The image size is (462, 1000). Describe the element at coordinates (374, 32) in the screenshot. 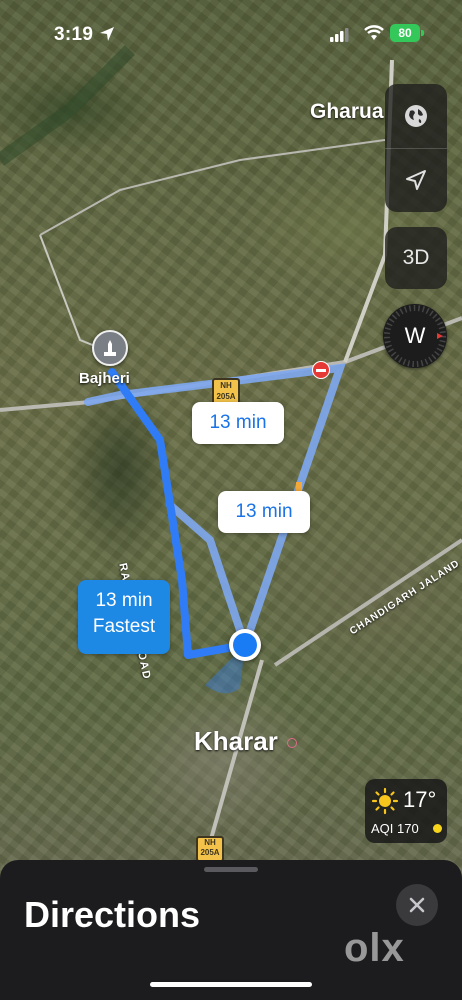

I see `wifi-icon` at that location.